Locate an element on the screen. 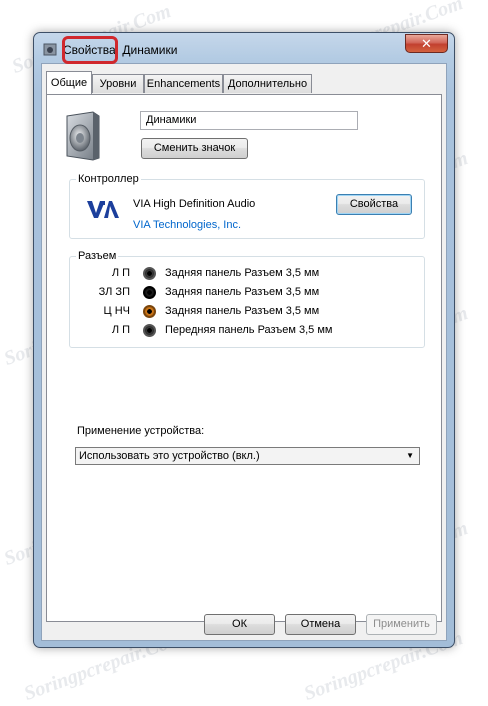  close-icon: ✕ is located at coordinates (426, 43).